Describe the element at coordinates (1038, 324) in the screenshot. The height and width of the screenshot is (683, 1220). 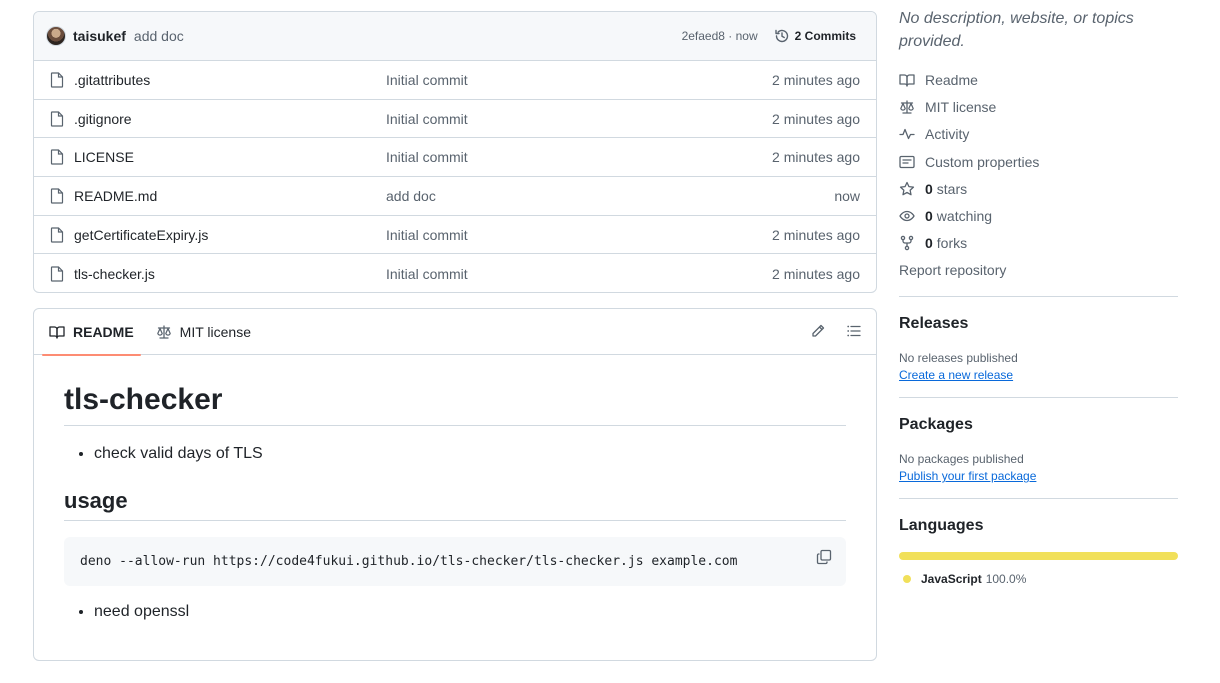
I see `releases-heading: Releases` at that location.